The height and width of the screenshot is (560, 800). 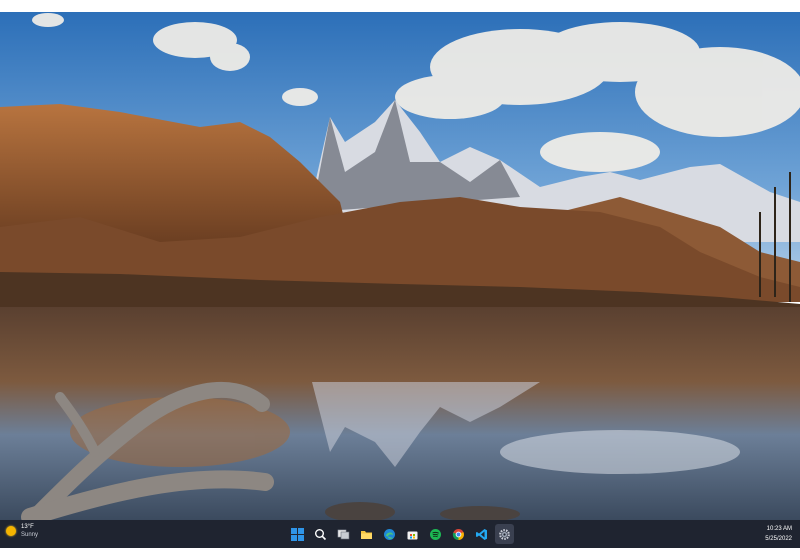 I want to click on spotify-icon, so click(x=435, y=534).